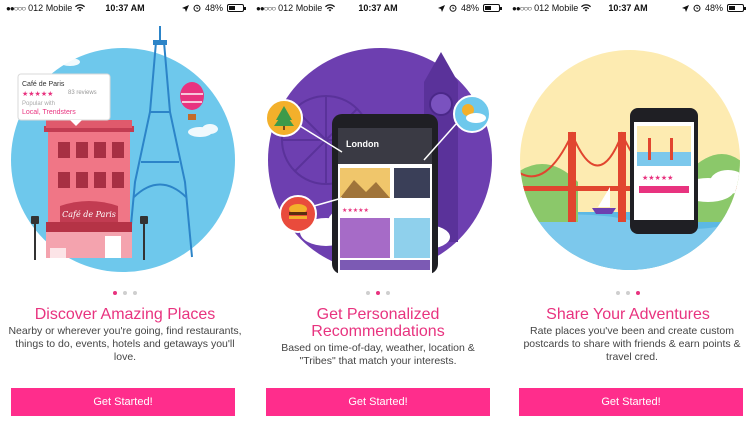 The width and height of the screenshot is (750, 429). What do you see at coordinates (38, 104) in the screenshot?
I see `popular-with-label: Popular with` at bounding box center [38, 104].